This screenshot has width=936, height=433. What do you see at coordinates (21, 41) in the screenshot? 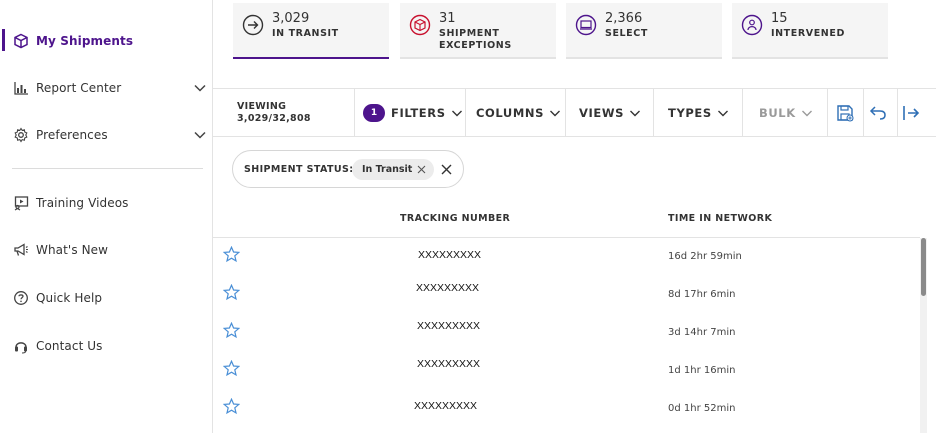
I see `box-icon` at bounding box center [21, 41].